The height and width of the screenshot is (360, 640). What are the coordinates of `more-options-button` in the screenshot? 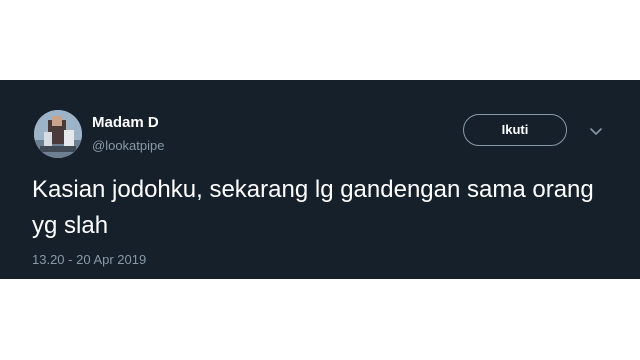 It's located at (596, 132).